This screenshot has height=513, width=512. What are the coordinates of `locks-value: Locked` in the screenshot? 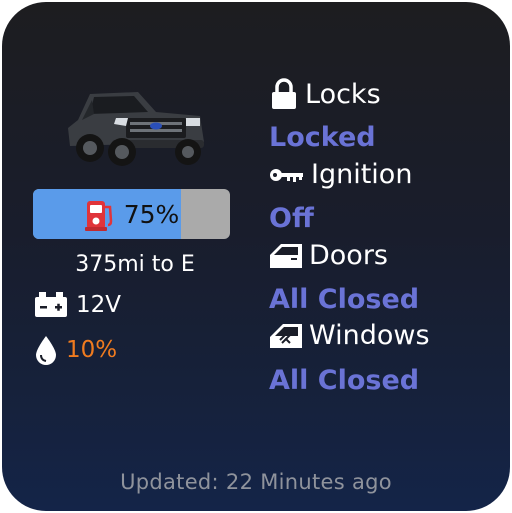 It's located at (322, 137).